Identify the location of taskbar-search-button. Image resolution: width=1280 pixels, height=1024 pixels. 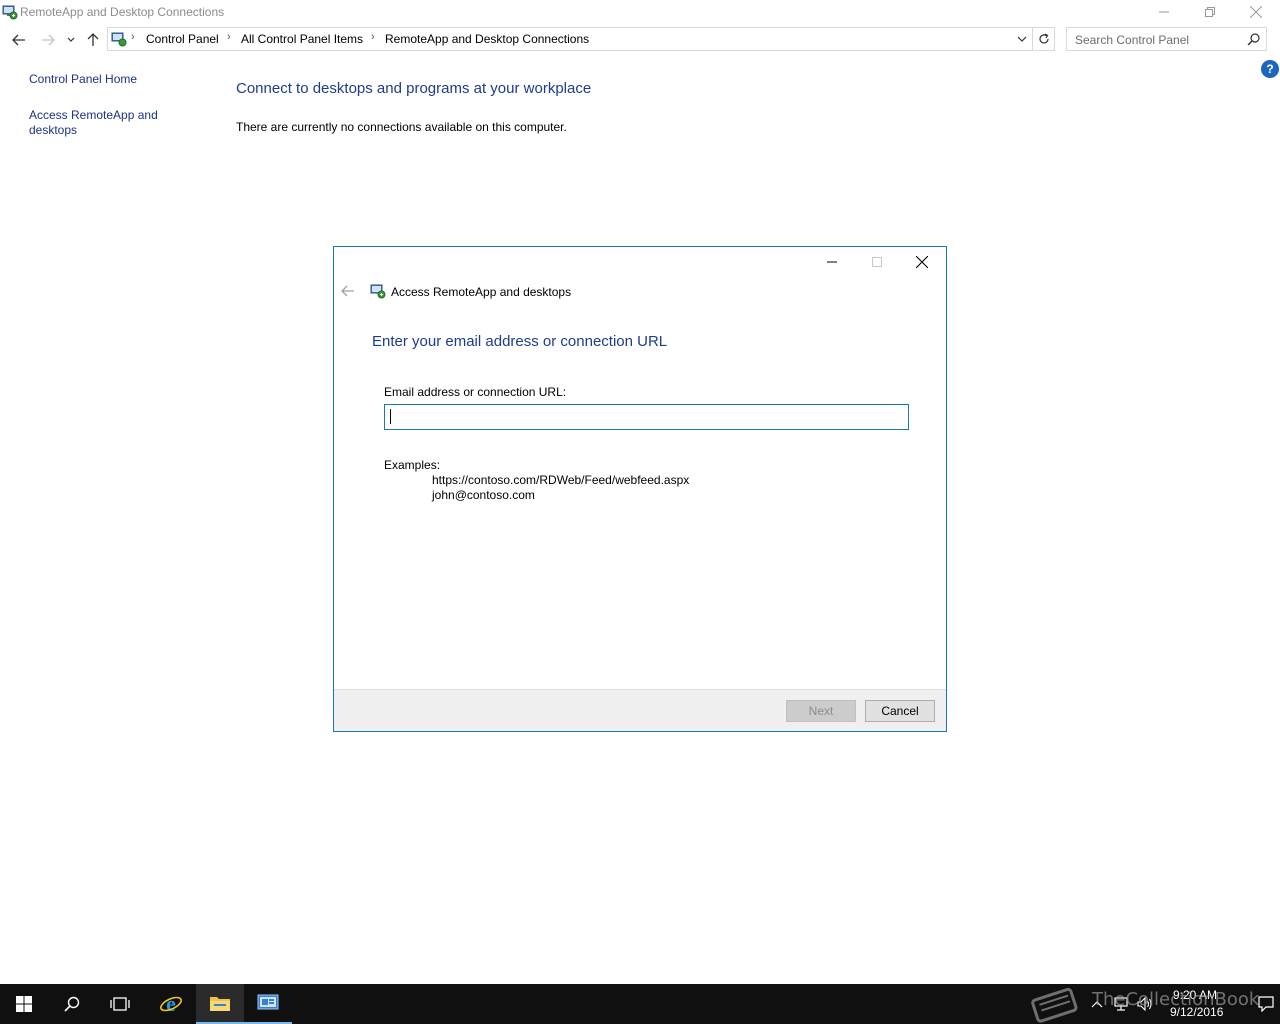
(72, 1004).